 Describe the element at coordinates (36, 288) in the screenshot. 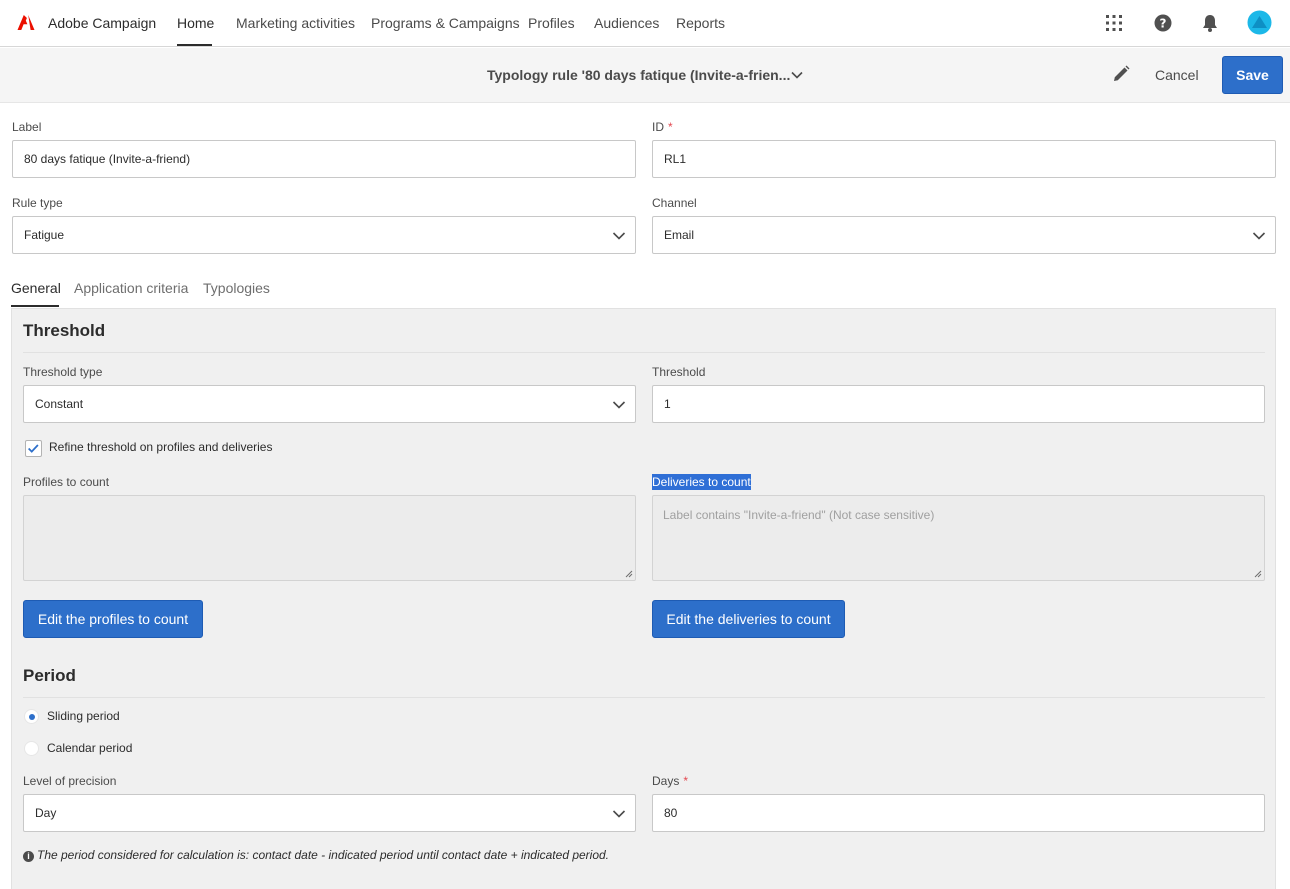

I see `tab-general: General` at that location.